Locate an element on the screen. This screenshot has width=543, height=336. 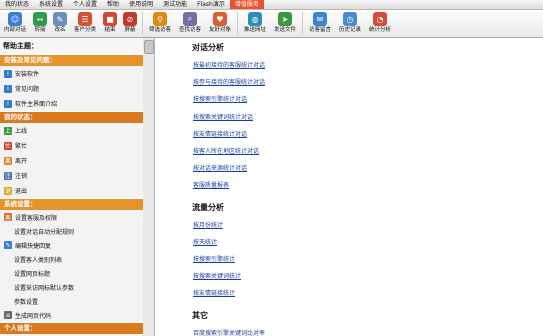
stat-link: 按搜索引擎统计 is located at coordinates (214, 258).